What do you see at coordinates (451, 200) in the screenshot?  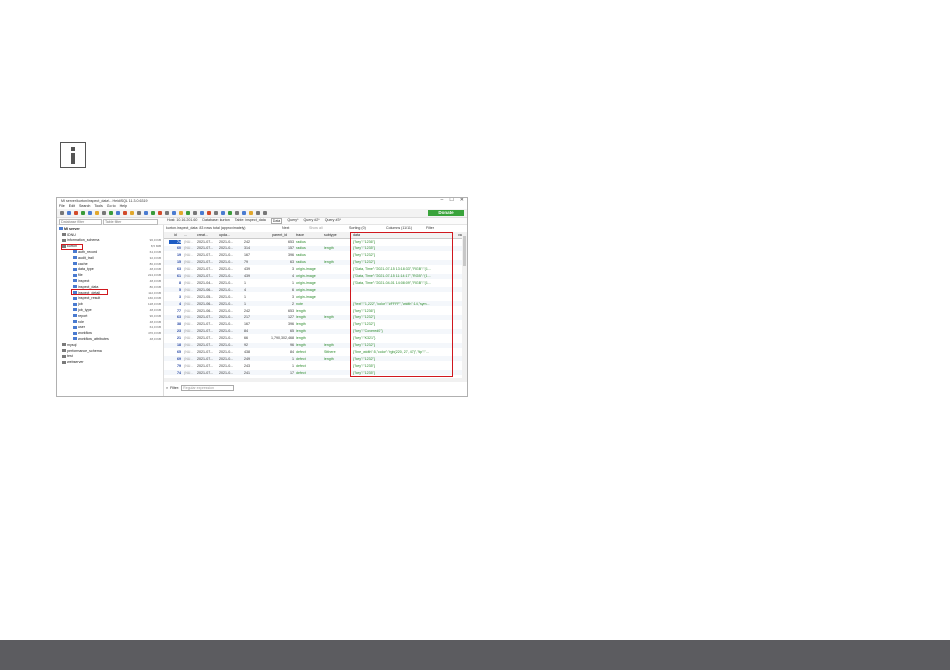 I see `maximize-button: ☐` at bounding box center [451, 200].